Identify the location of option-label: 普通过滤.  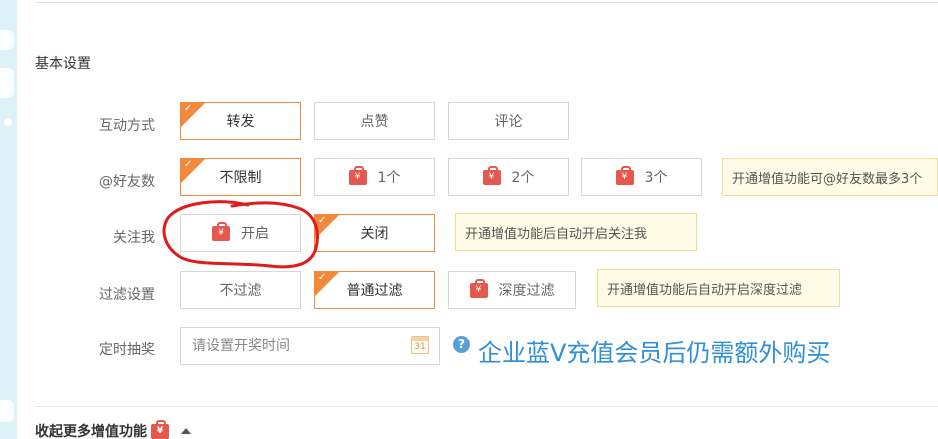
(374, 291).